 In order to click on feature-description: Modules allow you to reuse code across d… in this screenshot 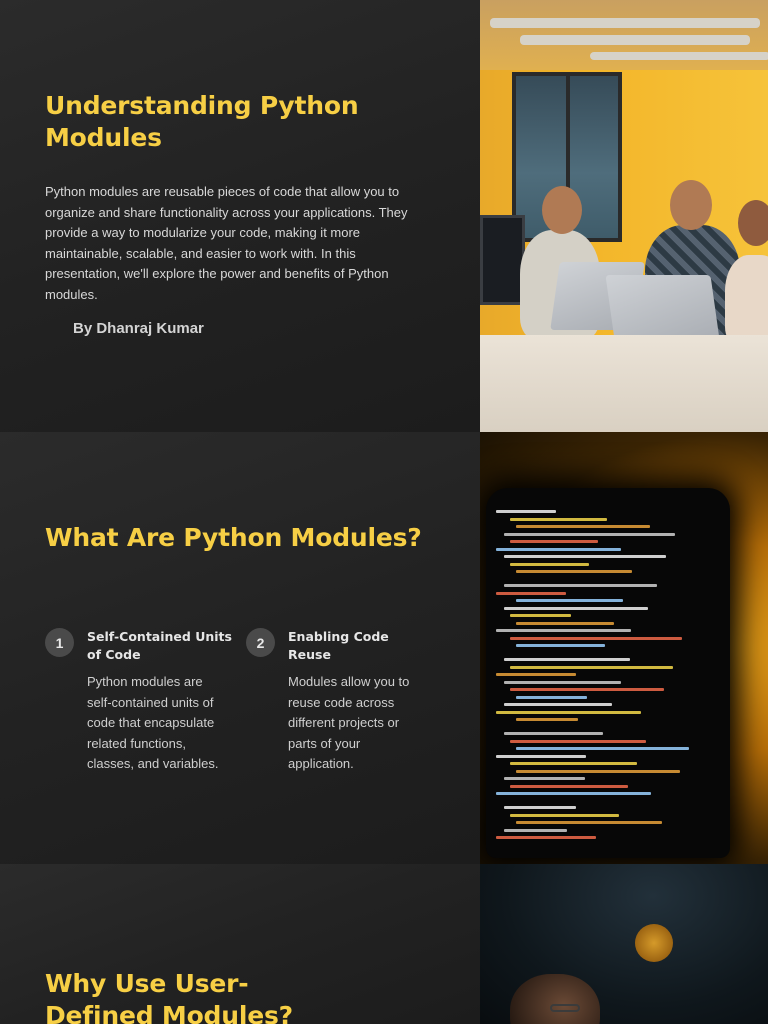, I will do `click(349, 723)`.